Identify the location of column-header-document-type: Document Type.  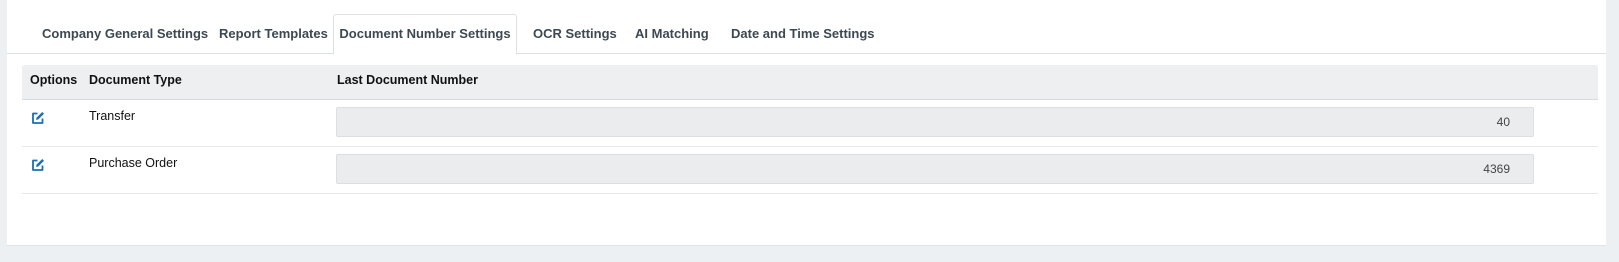
(135, 80).